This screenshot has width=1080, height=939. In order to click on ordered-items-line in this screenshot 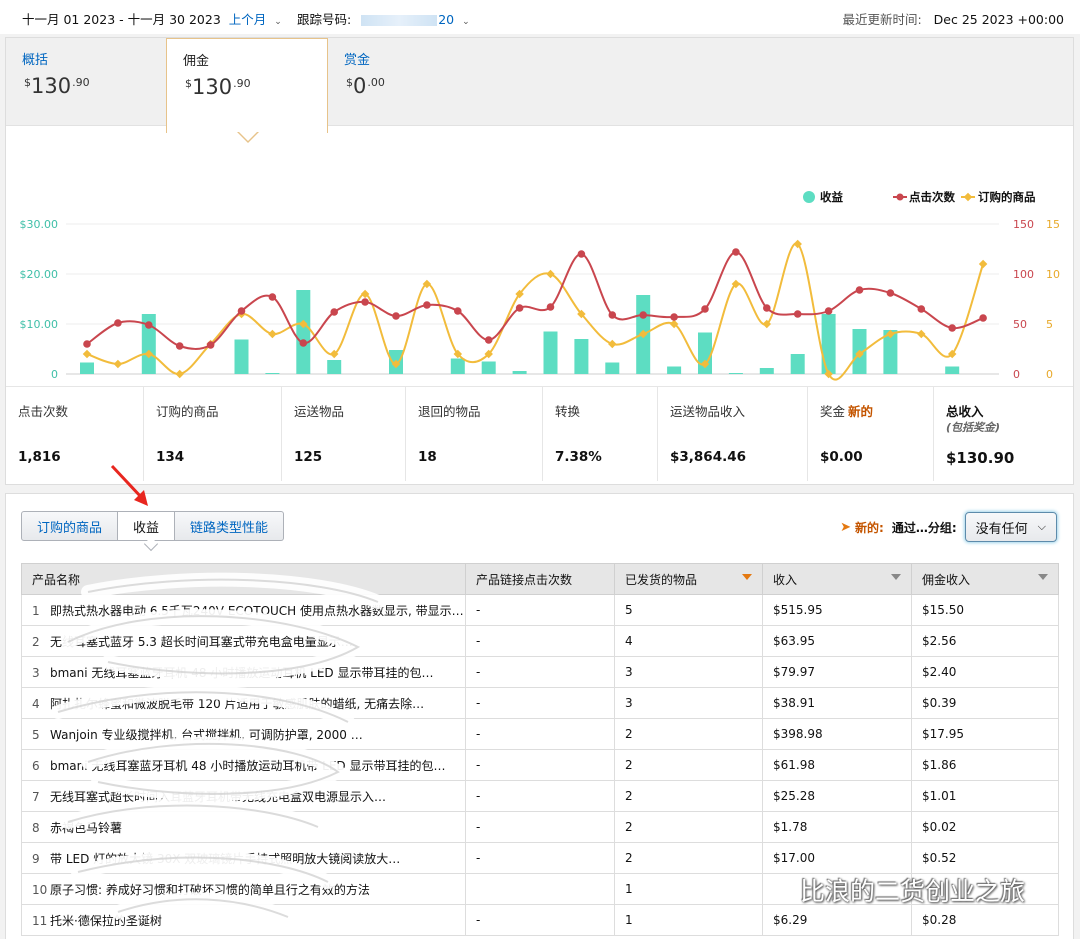, I will do `click(535, 311)`.